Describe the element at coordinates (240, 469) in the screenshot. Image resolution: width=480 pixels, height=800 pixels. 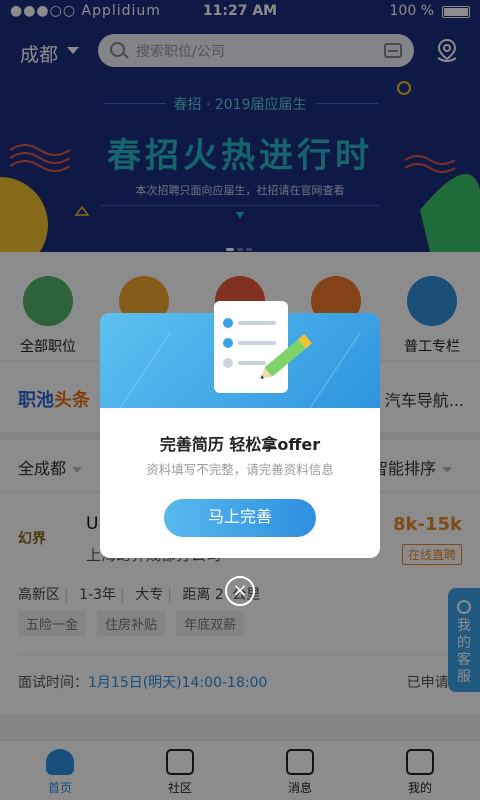
I see `dialog-description: 资料填写不完整，请完善资料信息` at that location.